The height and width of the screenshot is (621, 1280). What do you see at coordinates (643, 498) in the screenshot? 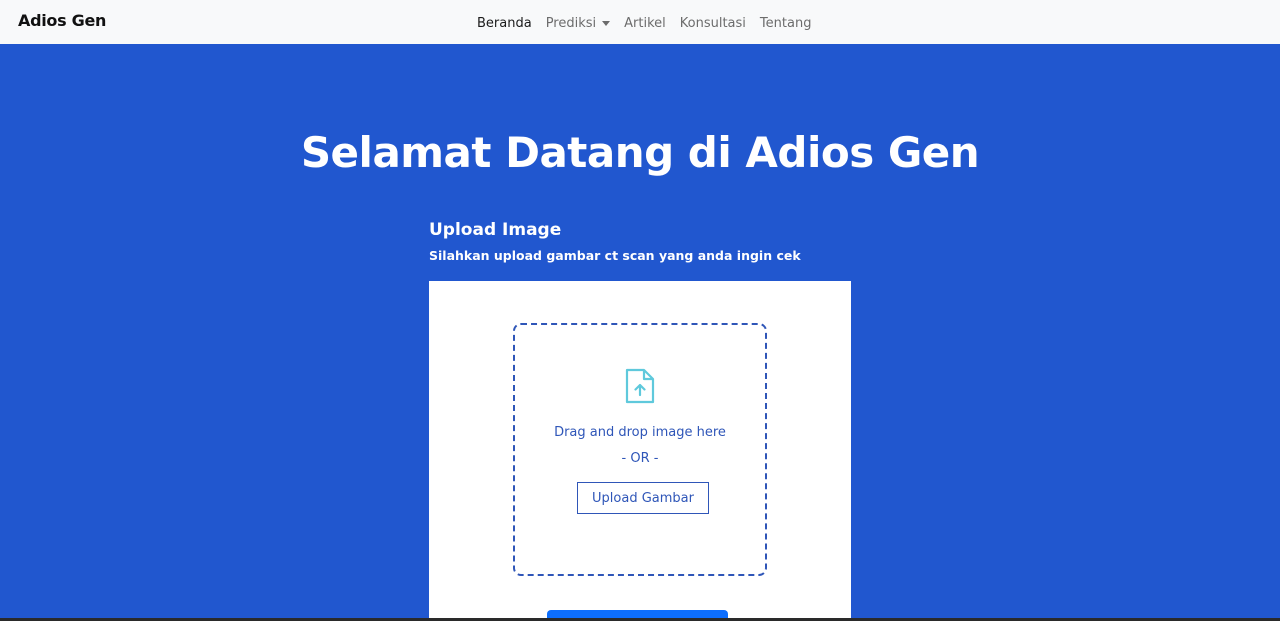
I see `upload-image-button: Upload Gambar` at bounding box center [643, 498].